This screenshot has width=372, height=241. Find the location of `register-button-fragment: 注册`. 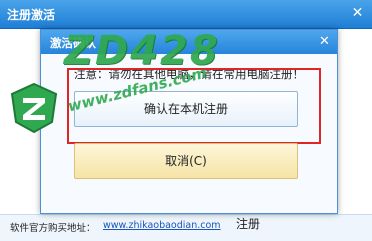

register-button-fragment: 注册 is located at coordinates (266, 224).